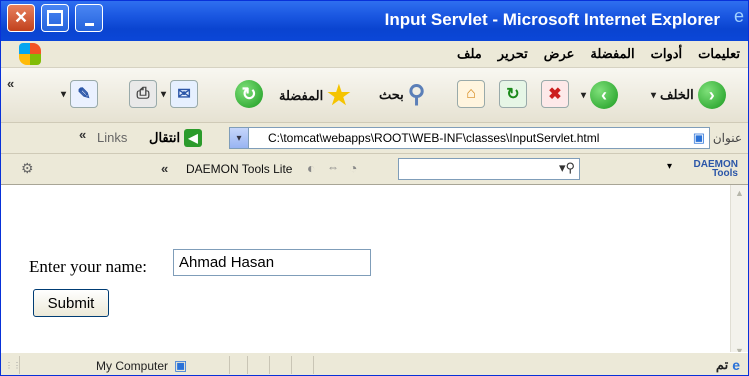  I want to click on daemon-search-input: ▾⚲, so click(489, 169).